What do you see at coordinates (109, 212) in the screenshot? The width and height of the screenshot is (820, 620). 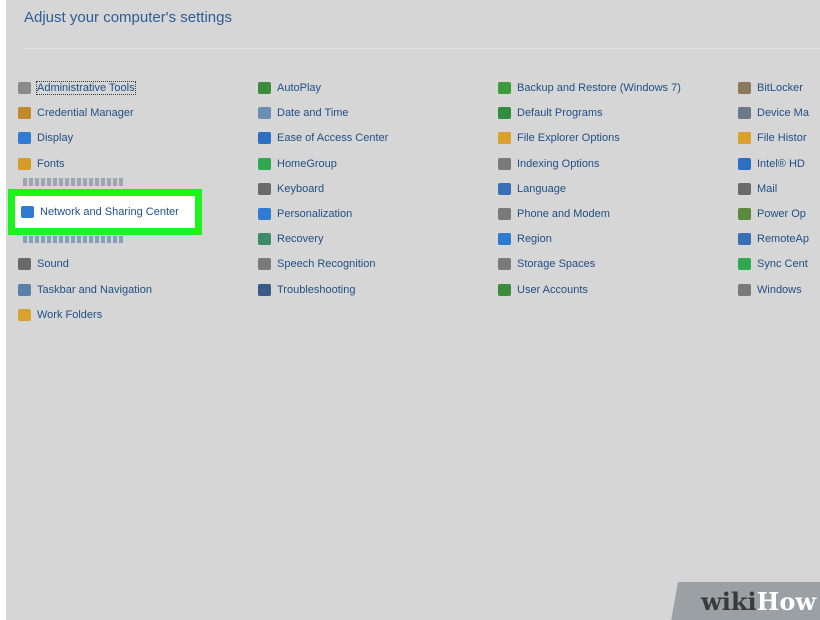 I see `item-label: Network and Sharing Center` at bounding box center [109, 212].